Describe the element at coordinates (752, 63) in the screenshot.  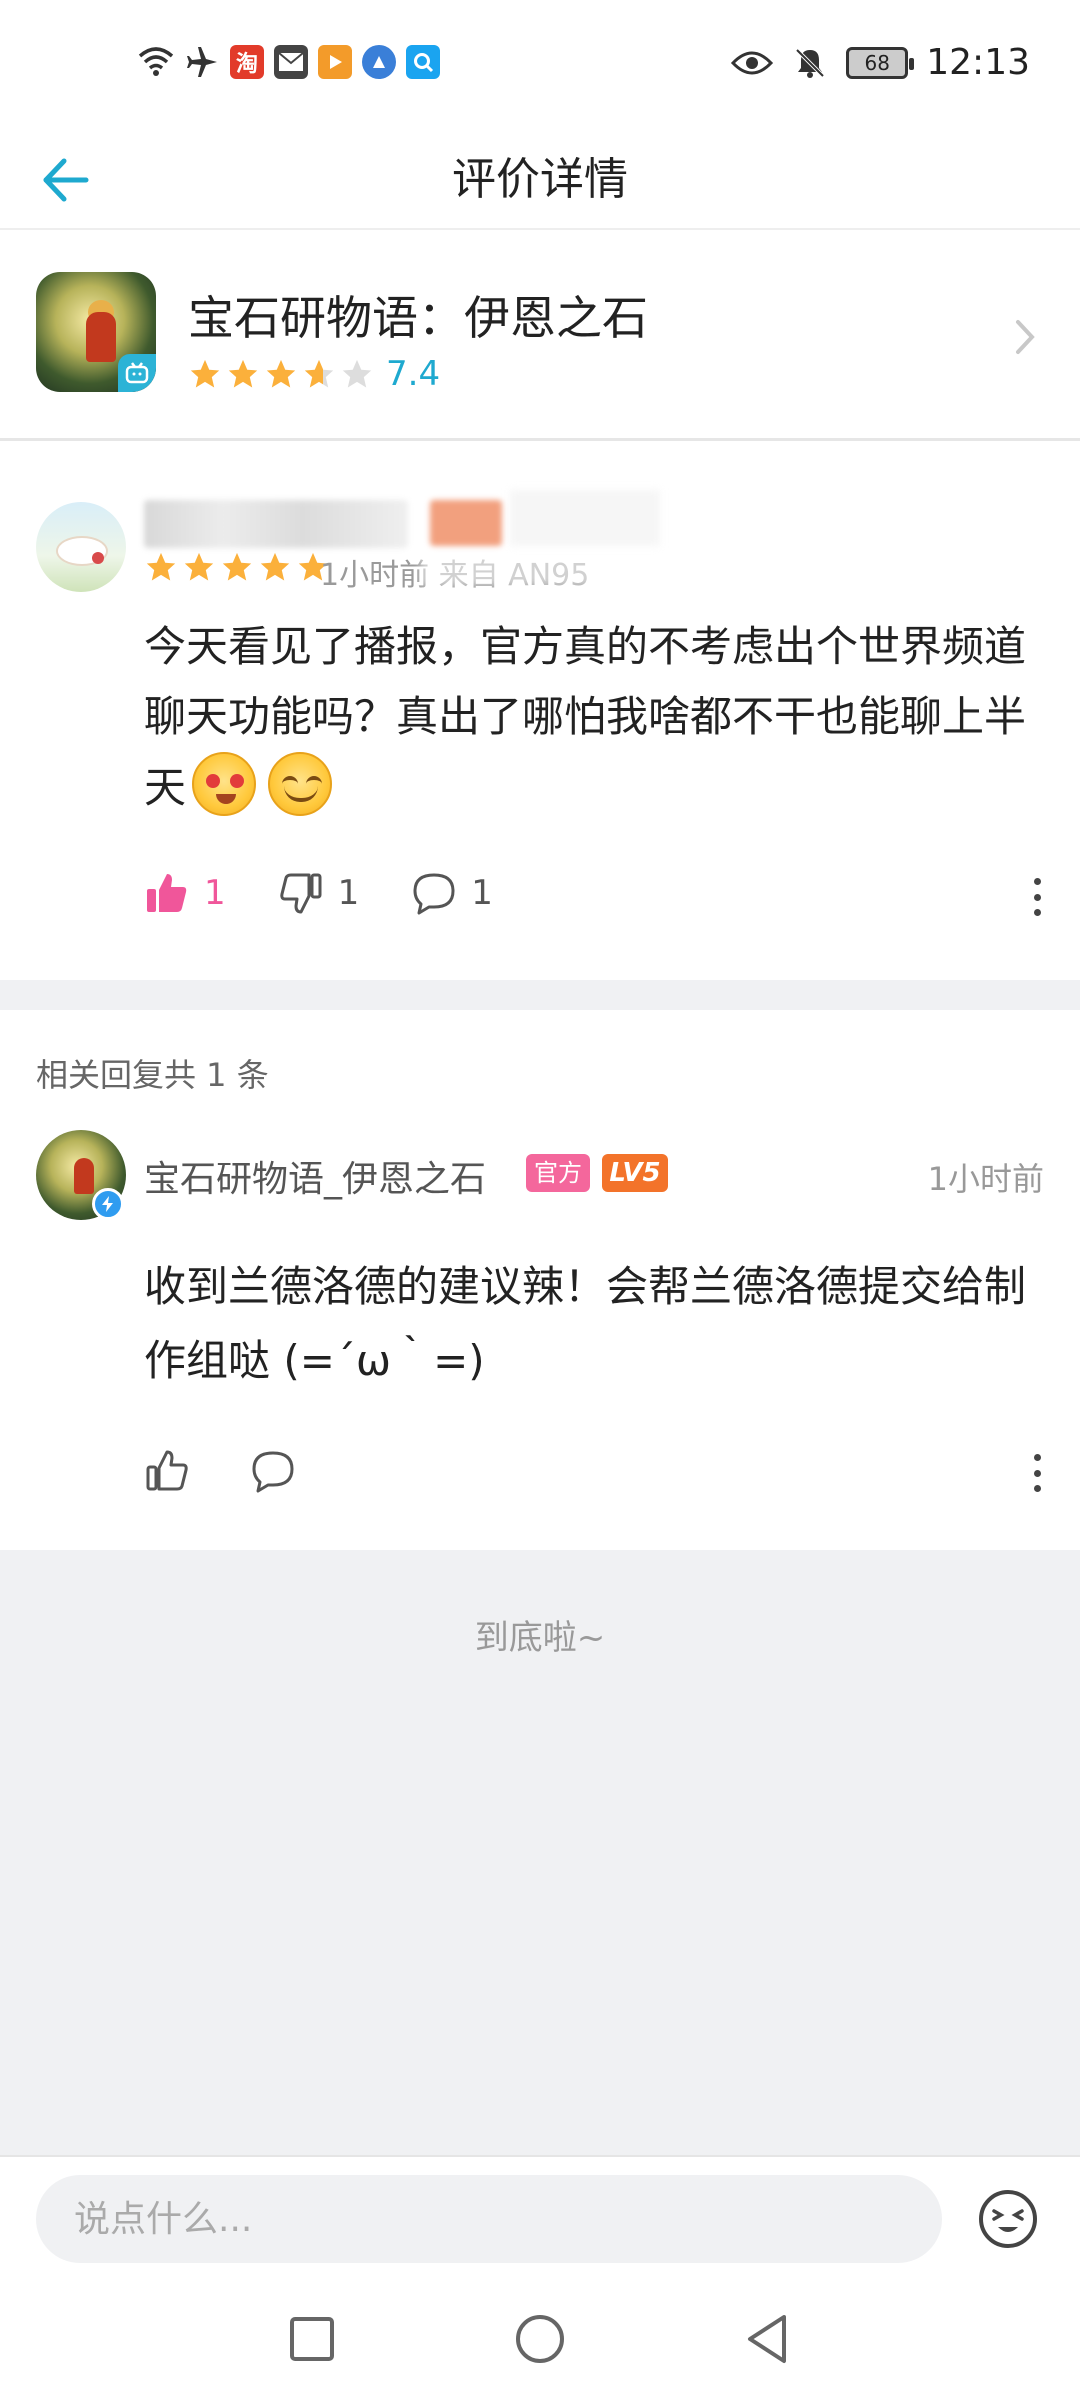
I see `eye-icon` at that location.